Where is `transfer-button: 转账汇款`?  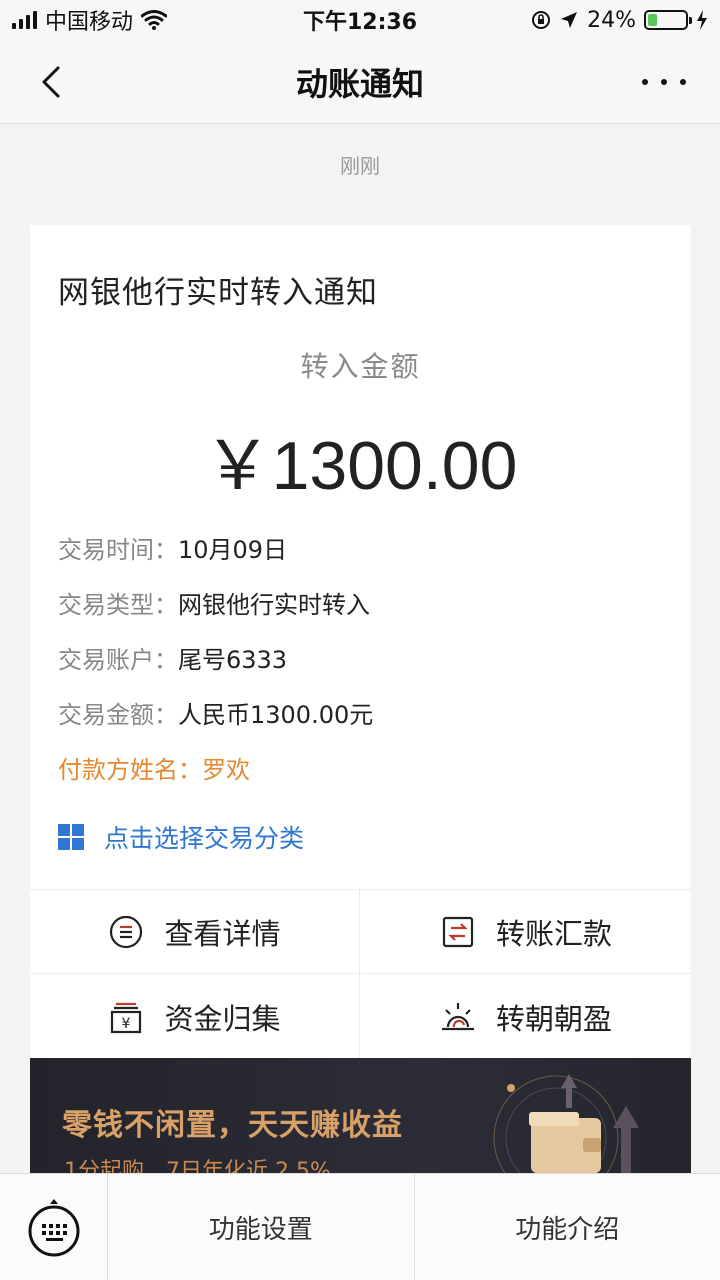
transfer-button: 转账汇款 is located at coordinates (526, 932).